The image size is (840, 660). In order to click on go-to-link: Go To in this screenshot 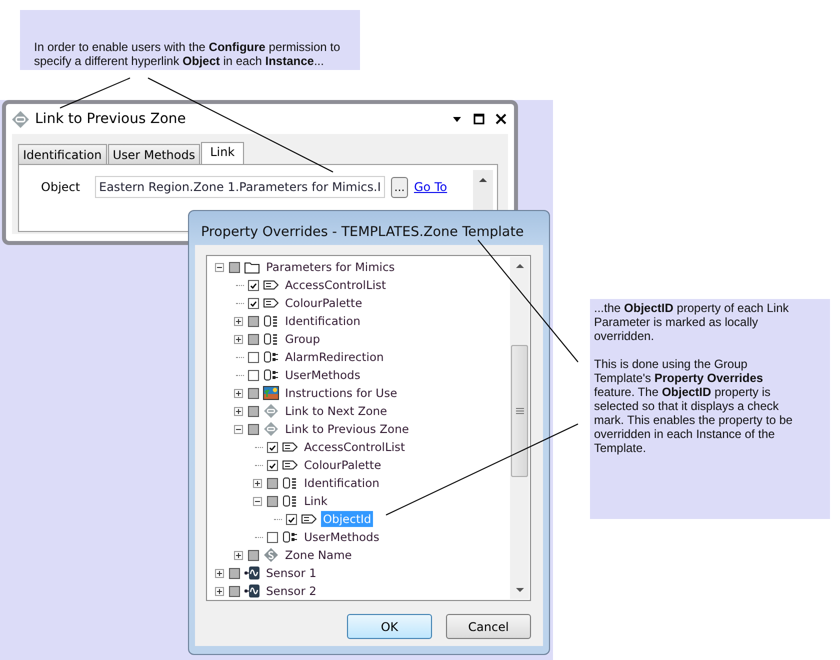, I will do `click(431, 187)`.